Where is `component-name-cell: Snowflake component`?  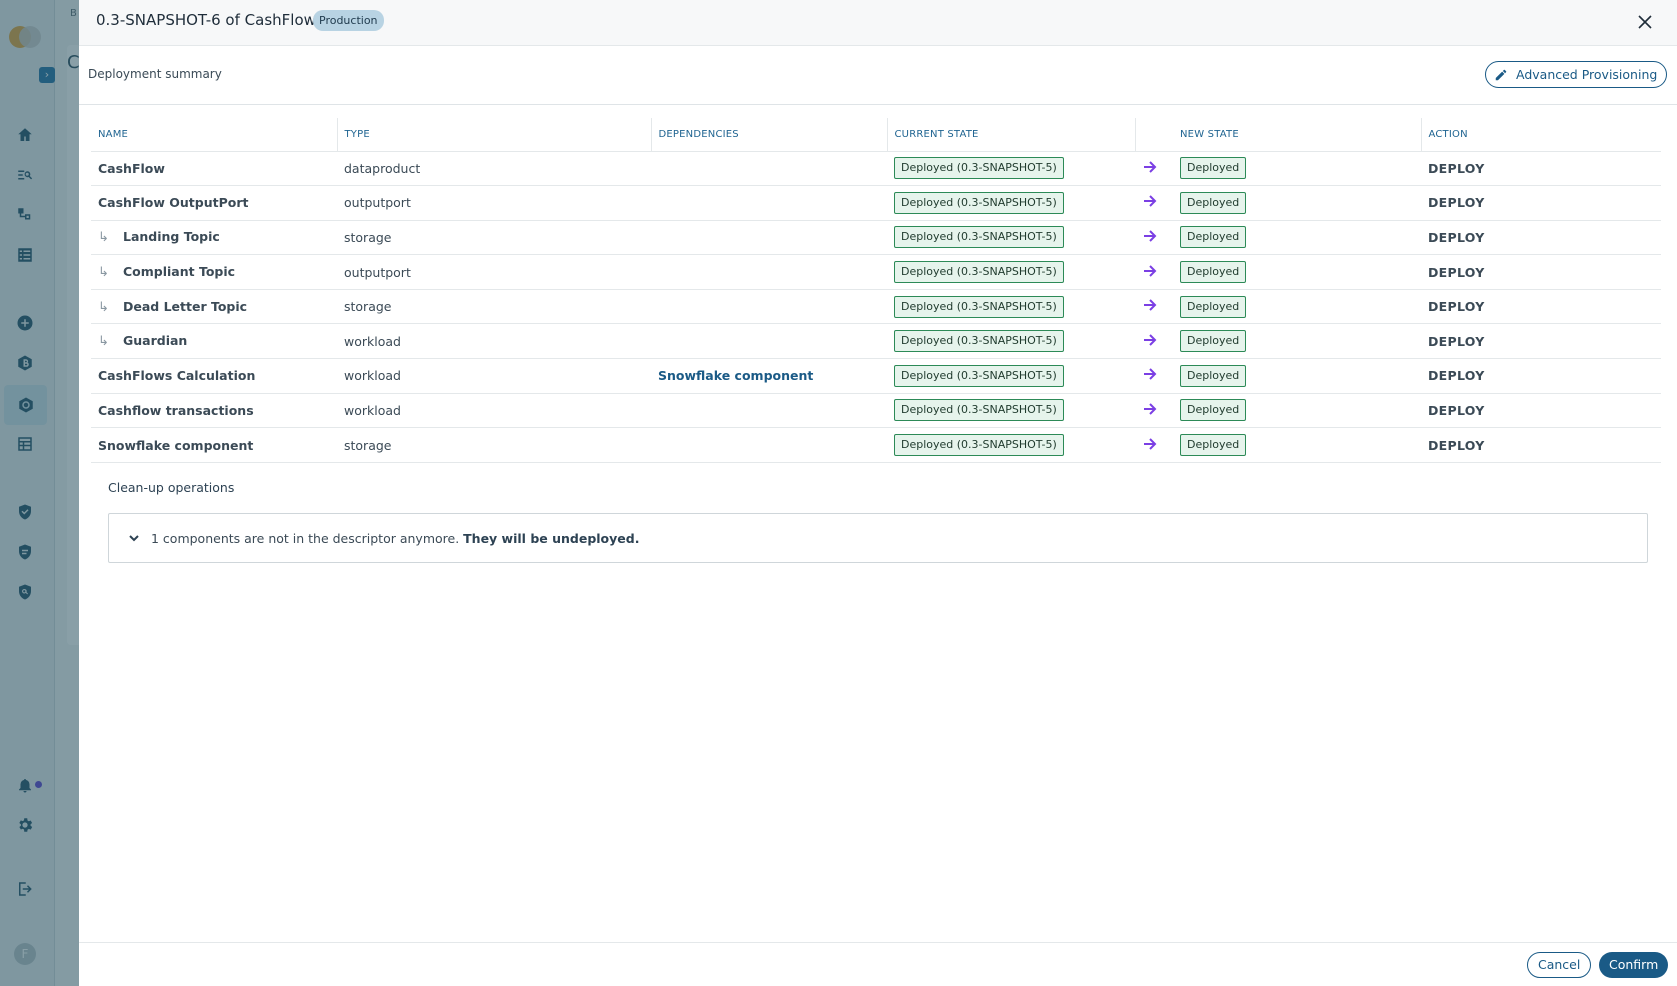
component-name-cell: Snowflake component is located at coordinates (214, 445).